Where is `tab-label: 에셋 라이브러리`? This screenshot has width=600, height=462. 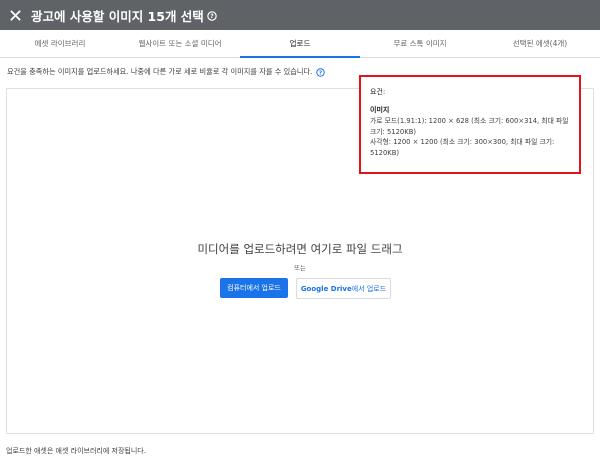
tab-label: 에셋 라이브러리 is located at coordinates (60, 43).